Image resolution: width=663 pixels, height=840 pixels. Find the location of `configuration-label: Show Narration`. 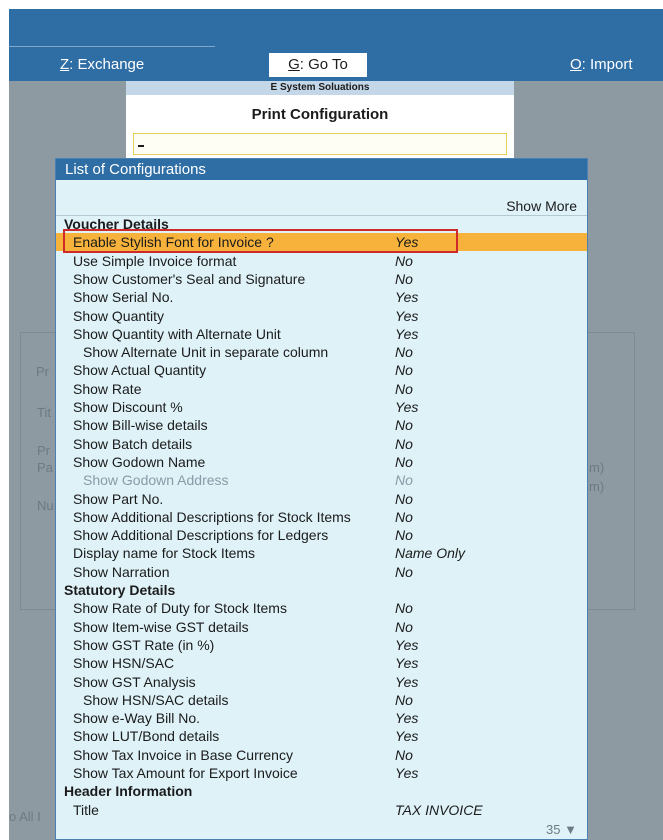

configuration-label: Show Narration is located at coordinates (121, 571).